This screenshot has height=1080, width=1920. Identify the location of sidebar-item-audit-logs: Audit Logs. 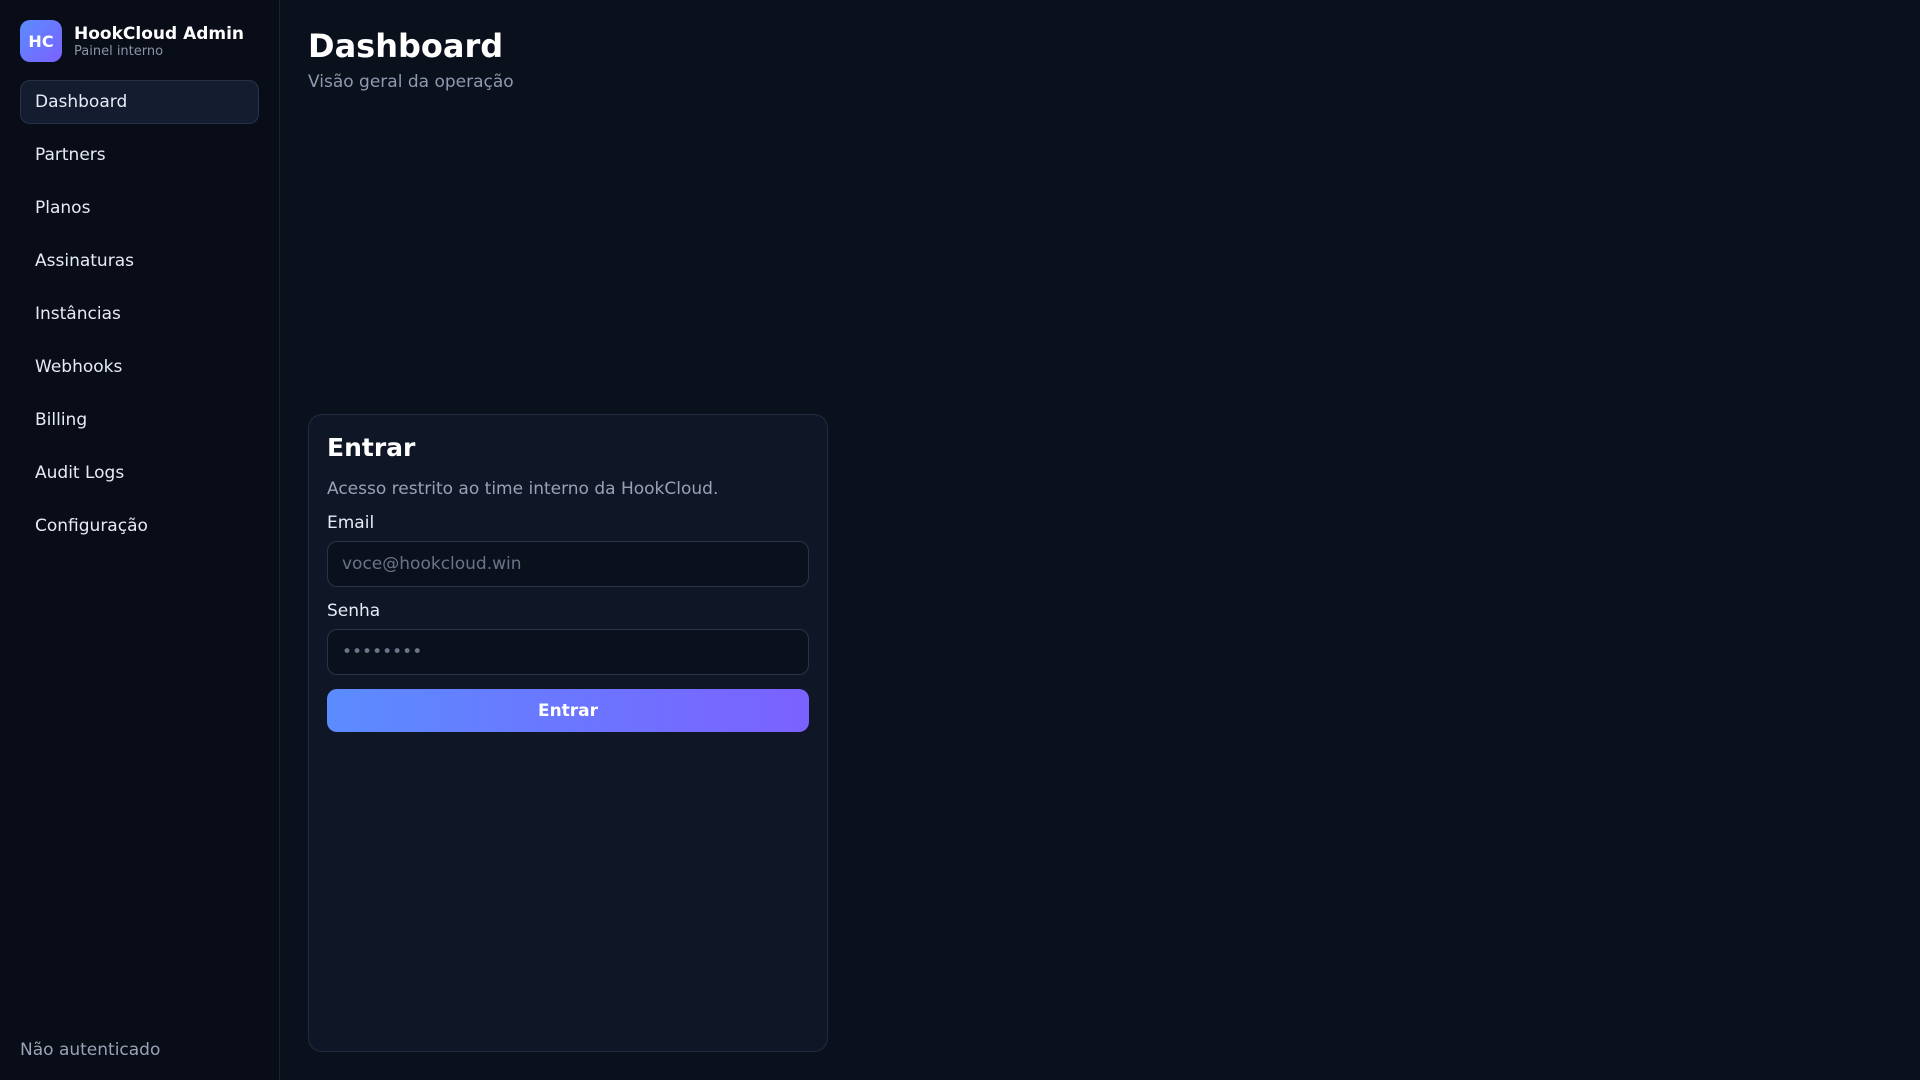
(139, 473).